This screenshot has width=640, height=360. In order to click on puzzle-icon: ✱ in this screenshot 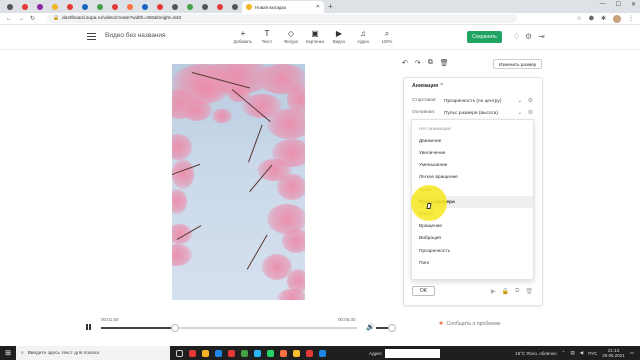, I will do `click(603, 19)`.